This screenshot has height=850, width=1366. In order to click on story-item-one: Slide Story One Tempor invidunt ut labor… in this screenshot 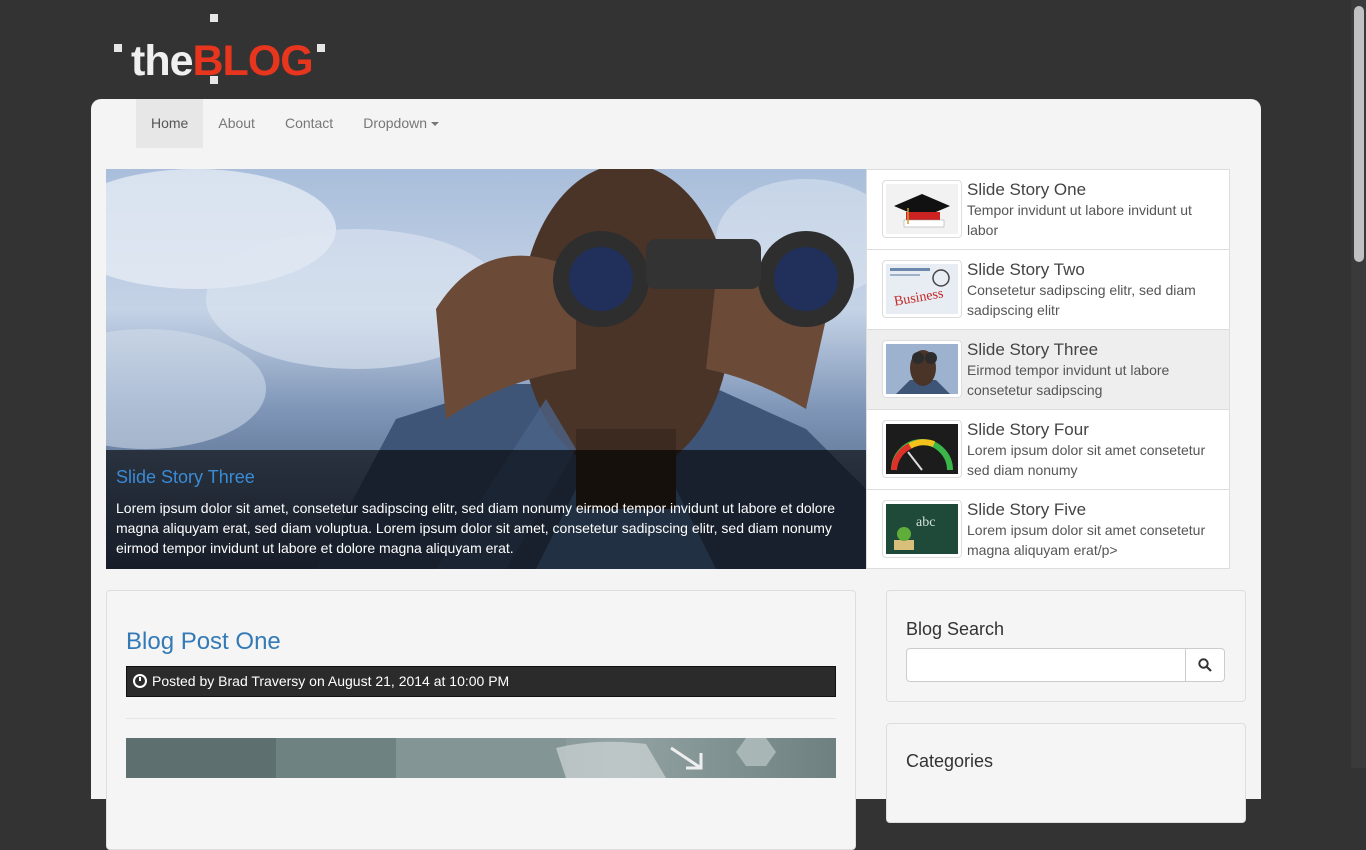, I will do `click(1048, 210)`.